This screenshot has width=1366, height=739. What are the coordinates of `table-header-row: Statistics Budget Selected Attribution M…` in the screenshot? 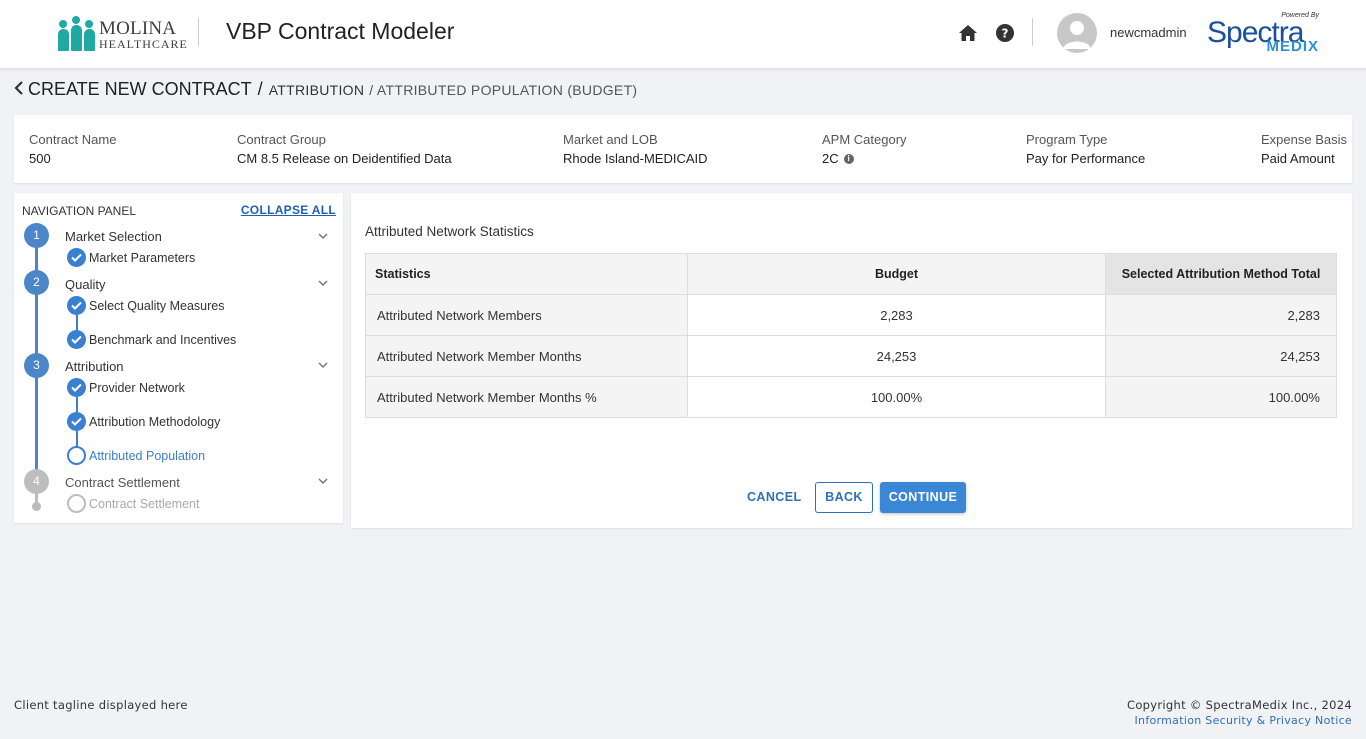 It's located at (851, 274).